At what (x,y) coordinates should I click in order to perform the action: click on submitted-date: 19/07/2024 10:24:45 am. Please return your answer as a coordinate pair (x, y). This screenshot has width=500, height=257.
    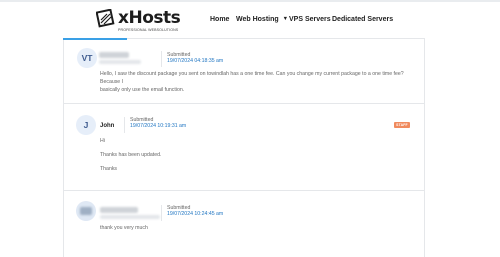
    Looking at the image, I should click on (195, 214).